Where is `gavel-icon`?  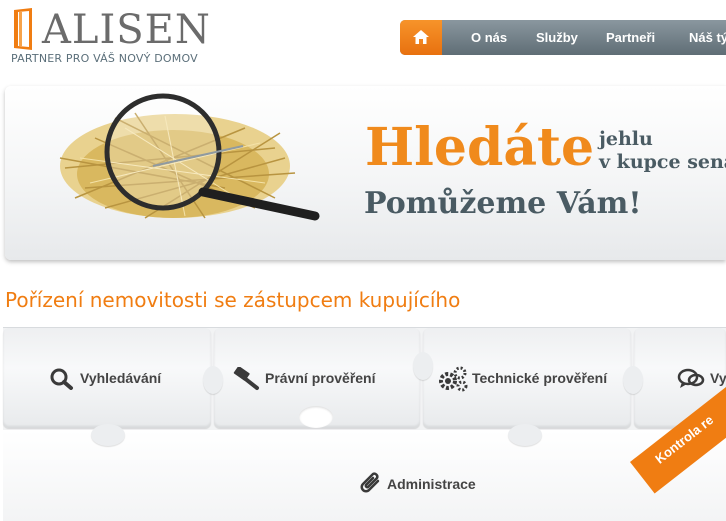 gavel-icon is located at coordinates (246, 378).